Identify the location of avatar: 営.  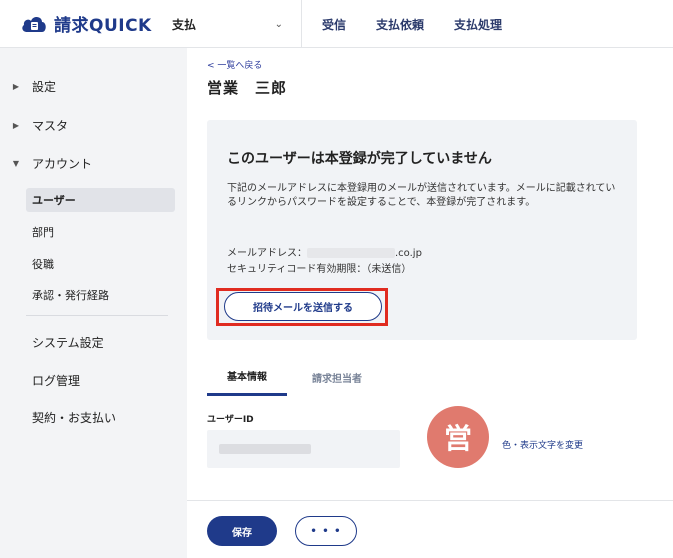
(458, 437).